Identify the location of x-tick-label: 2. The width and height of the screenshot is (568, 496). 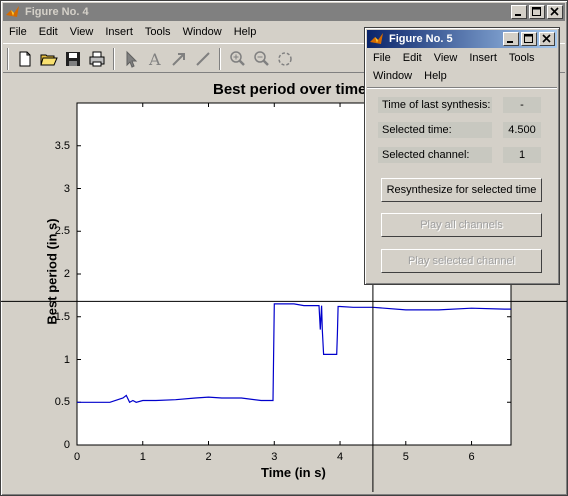
(208, 457).